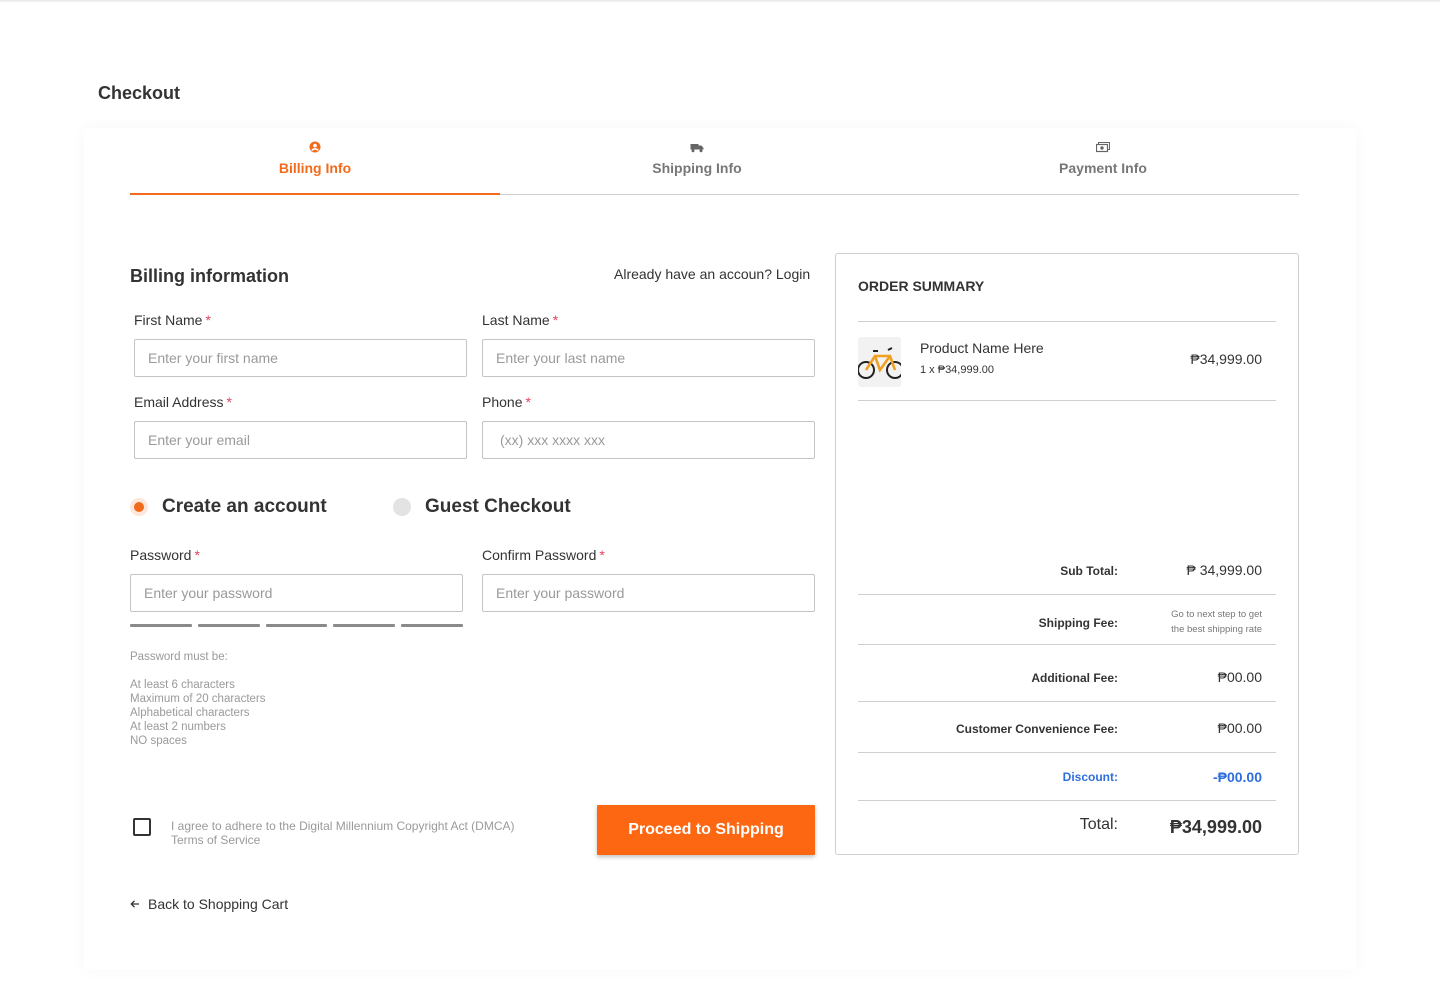  I want to click on guest-checkout-radio: Guest Checkout, so click(482, 507).